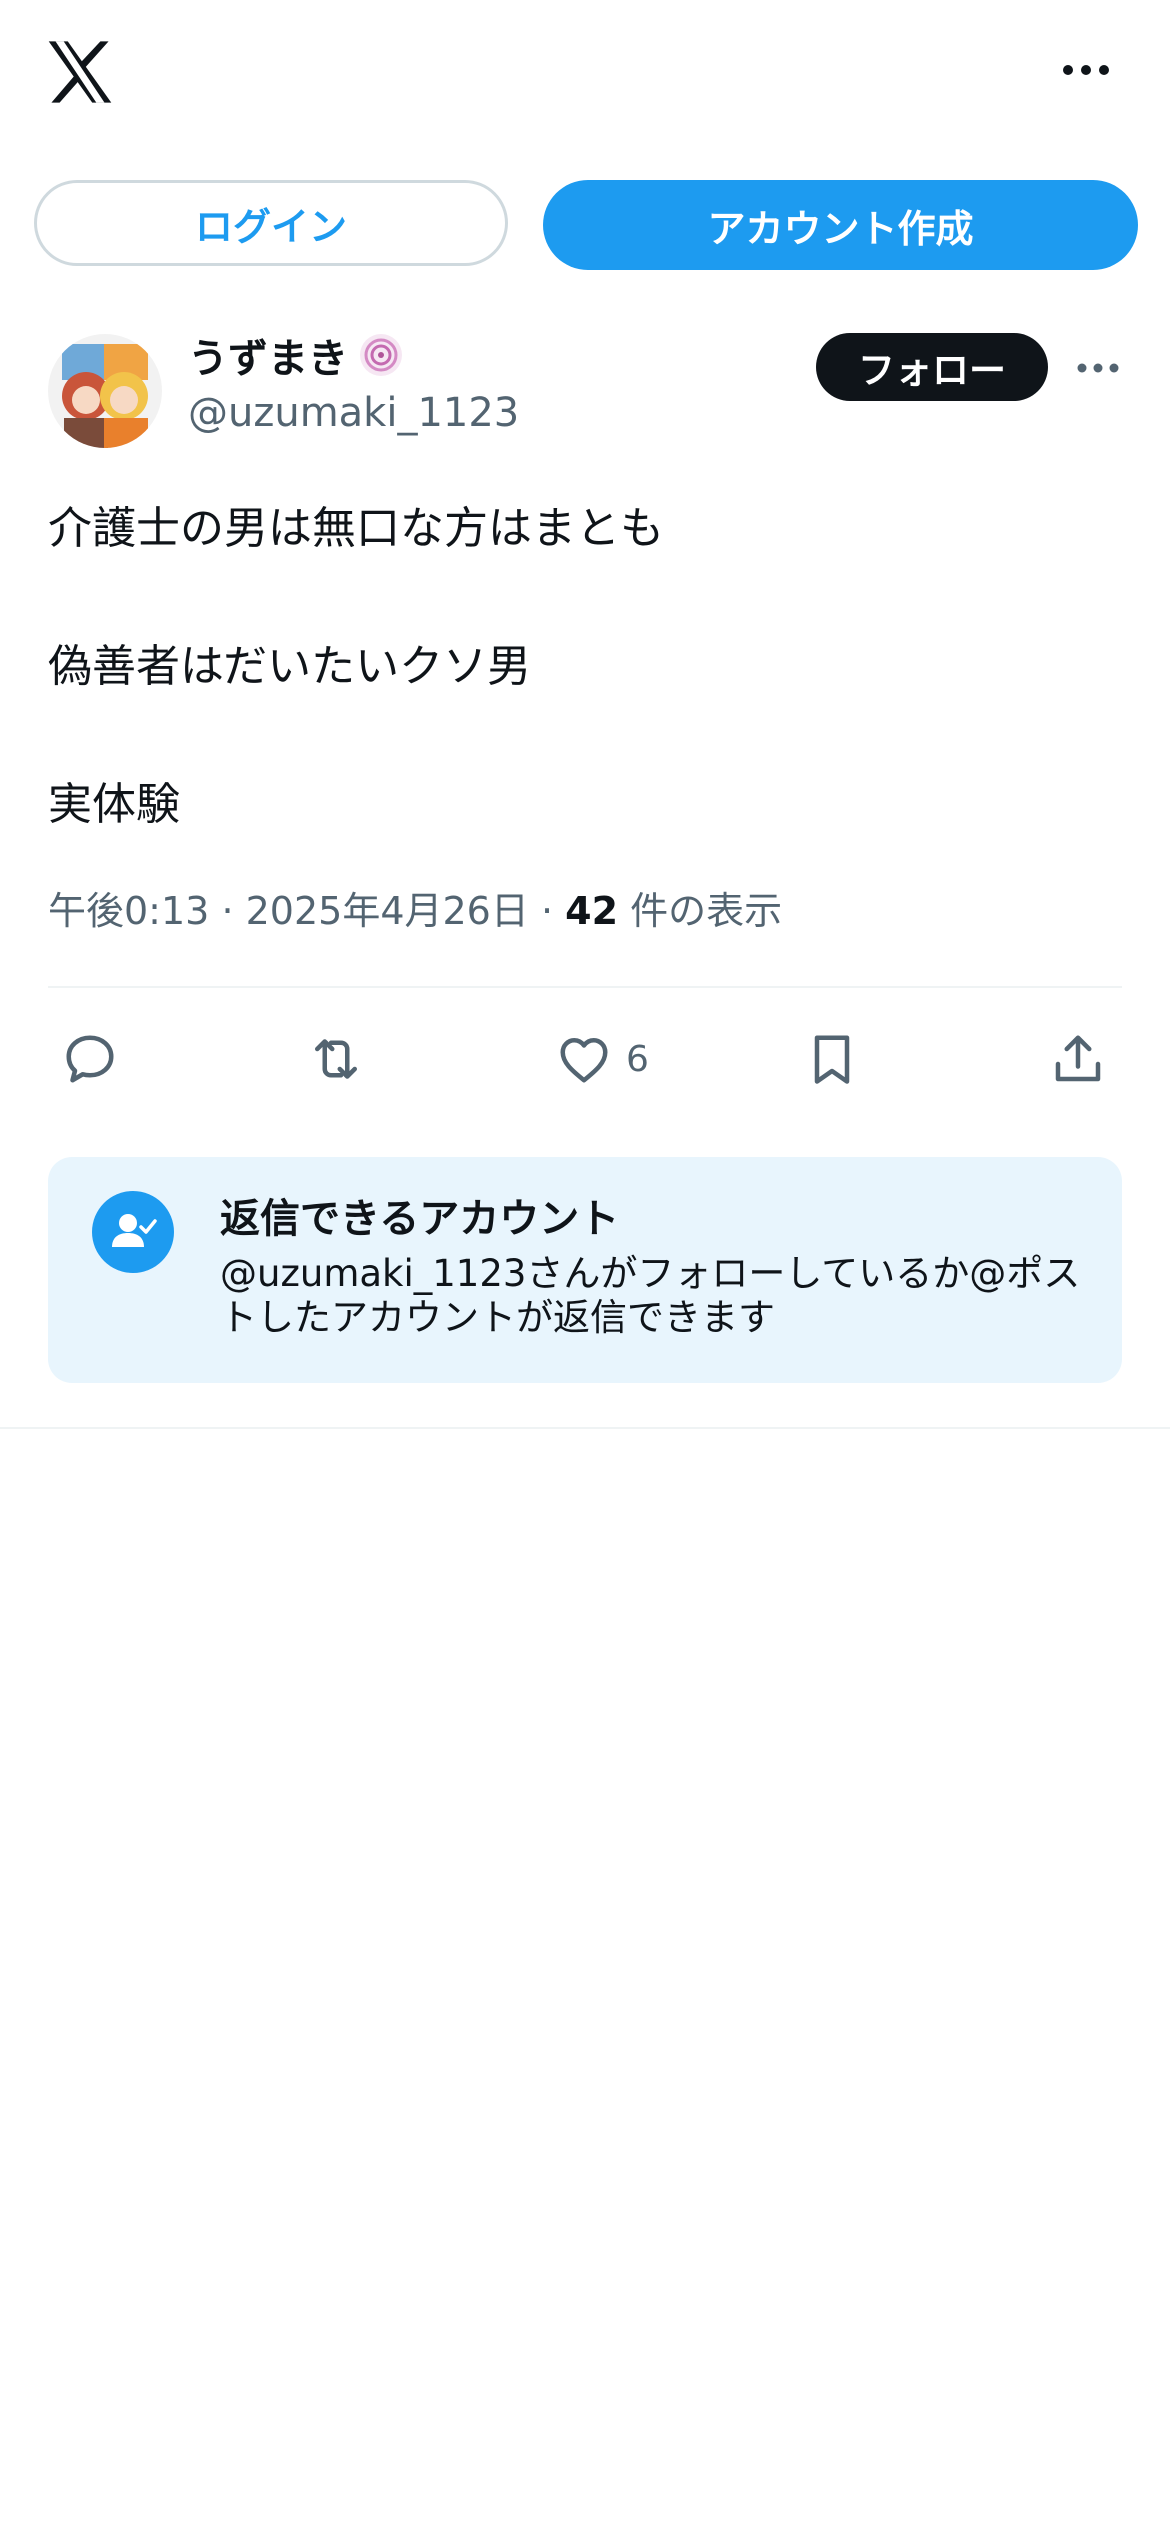 The width and height of the screenshot is (1170, 2532). What do you see at coordinates (840, 225) in the screenshot?
I see `create-account-button: アカウント作成` at bounding box center [840, 225].